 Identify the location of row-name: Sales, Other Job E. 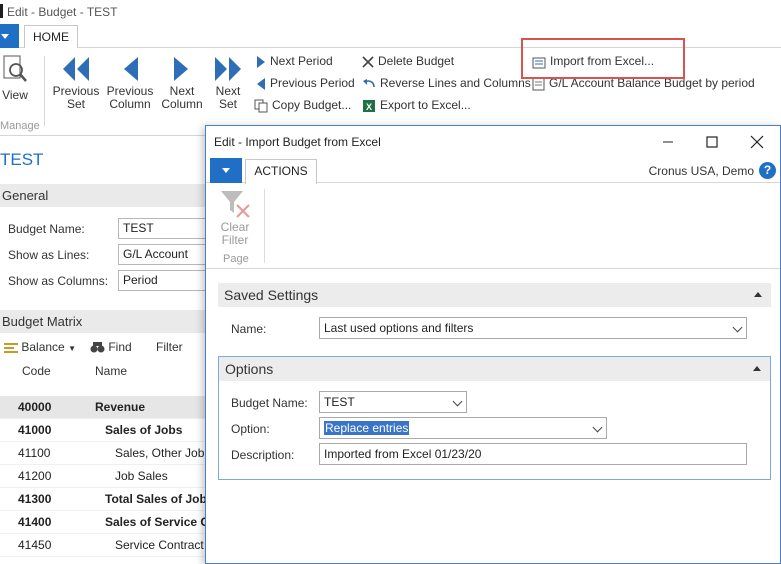
(161, 453).